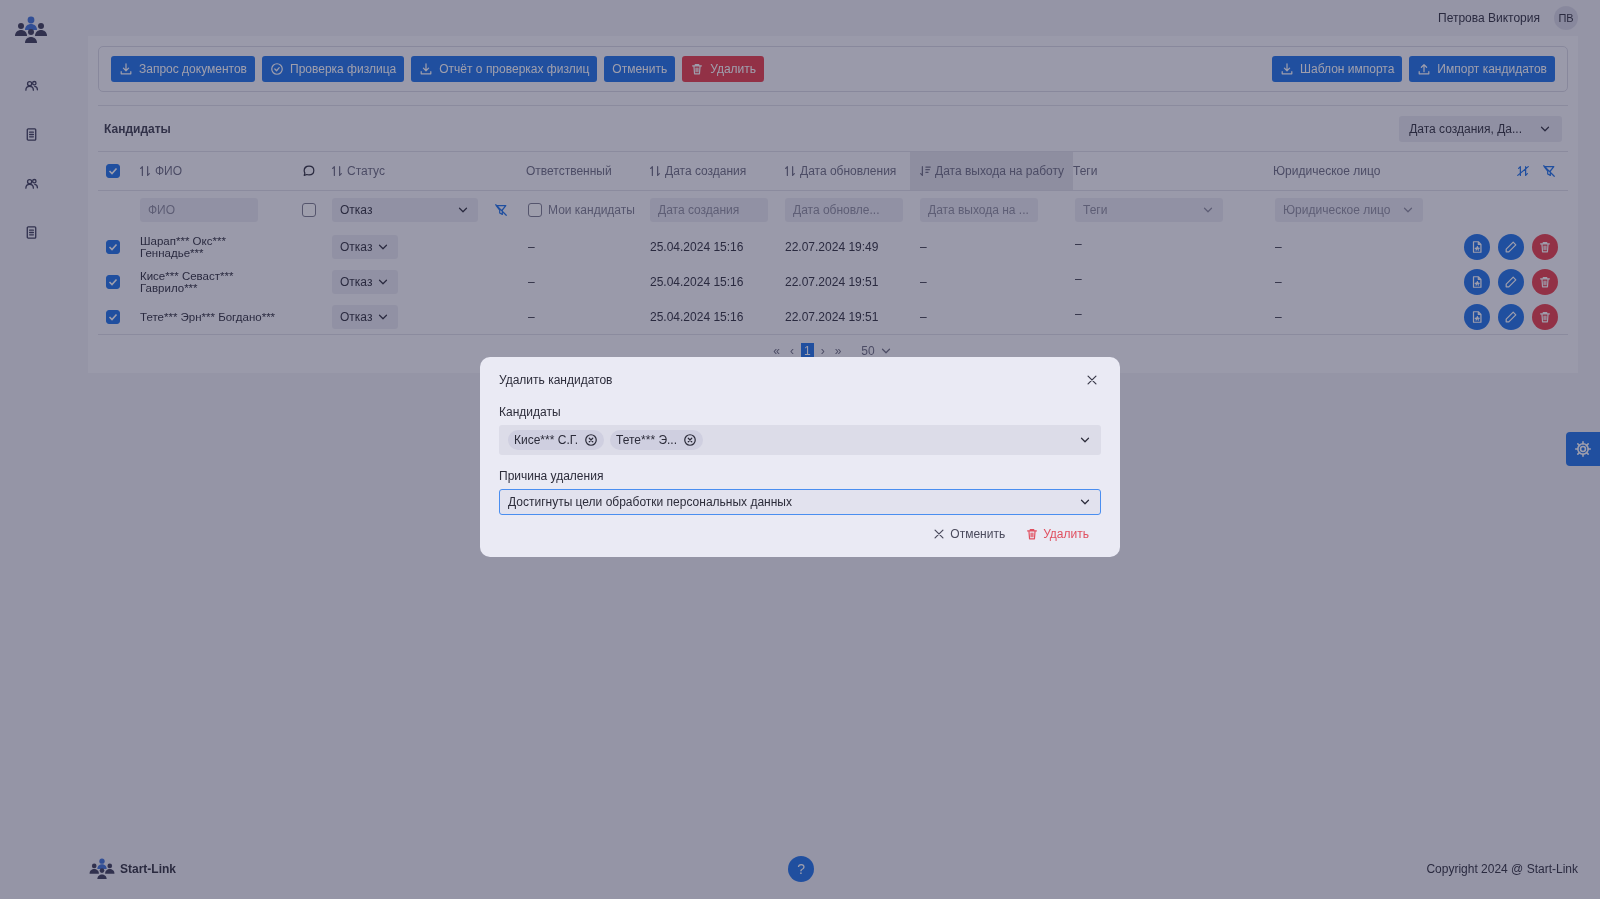 This screenshot has width=1600, height=899. What do you see at coordinates (1085, 171) in the screenshot?
I see `column-header: Теги` at bounding box center [1085, 171].